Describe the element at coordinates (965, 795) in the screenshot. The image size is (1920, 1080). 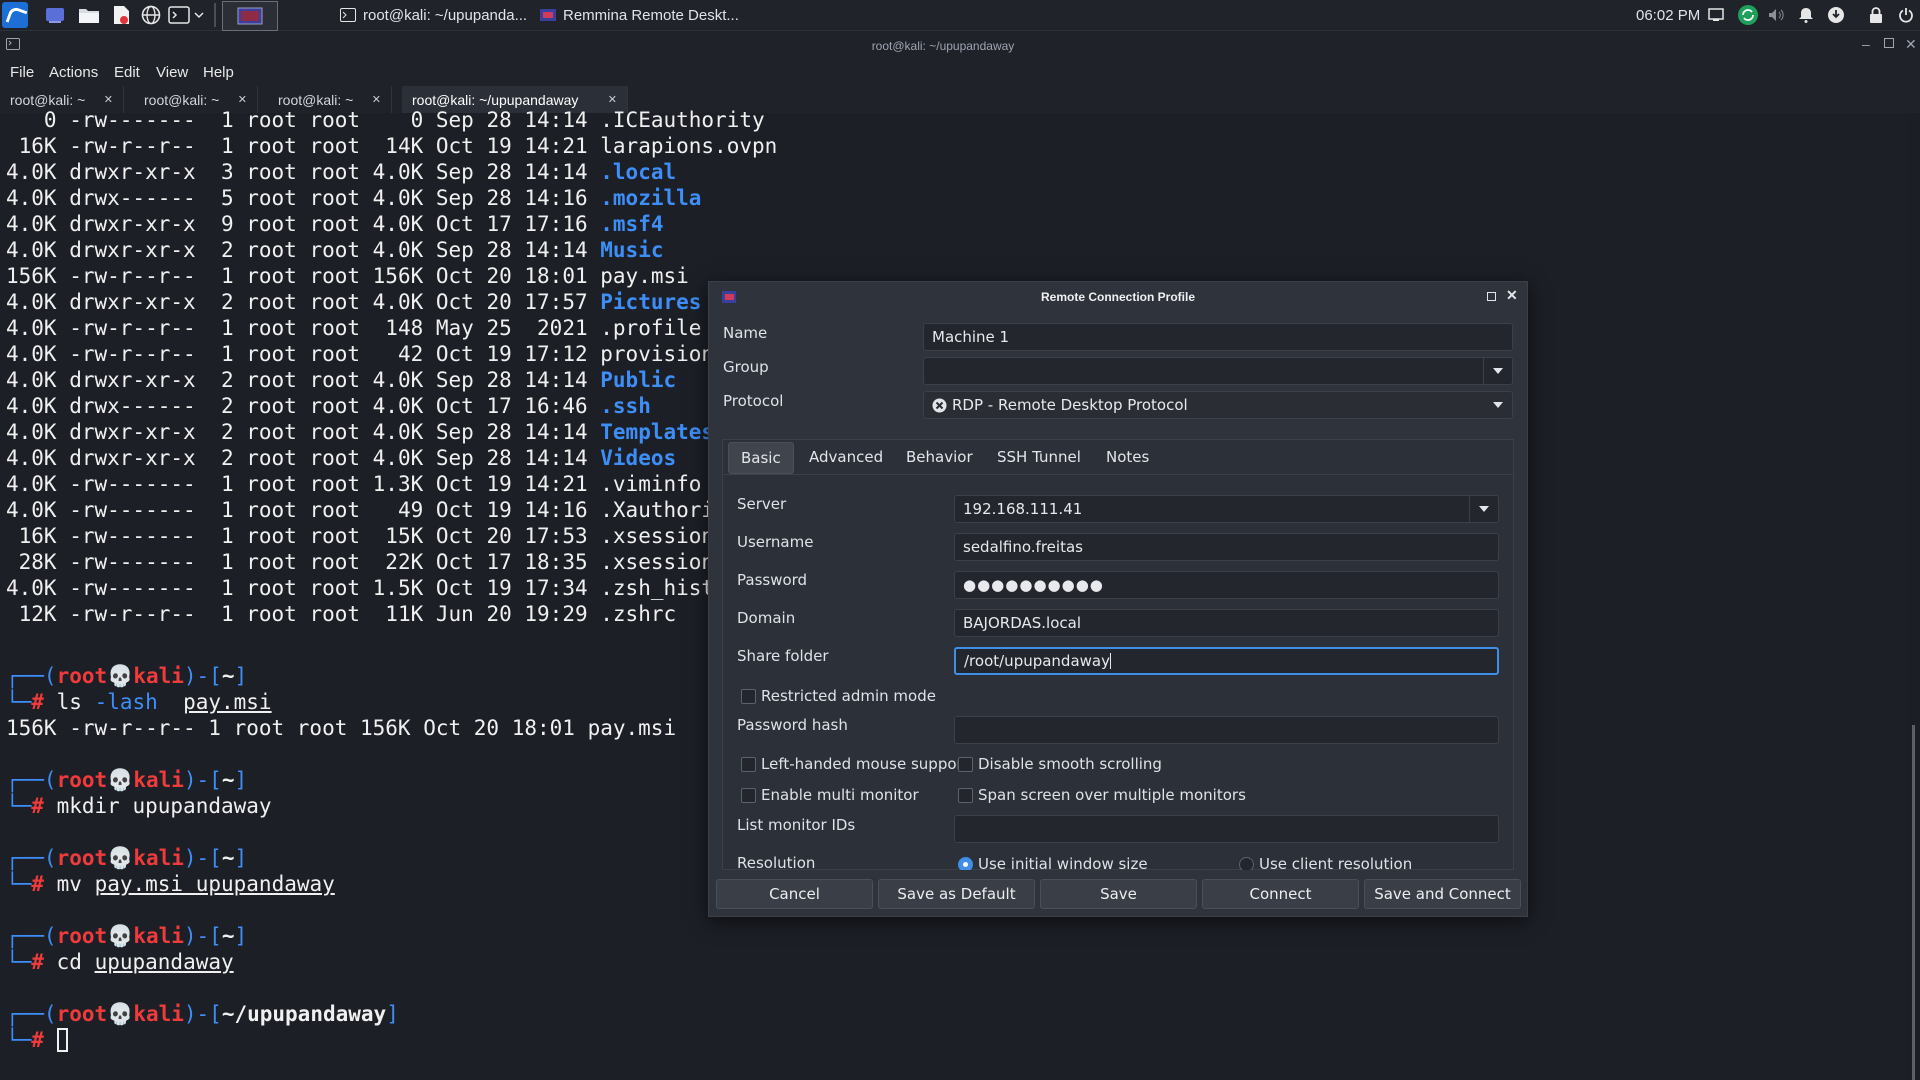
I see `span-screen-checkbox` at that location.